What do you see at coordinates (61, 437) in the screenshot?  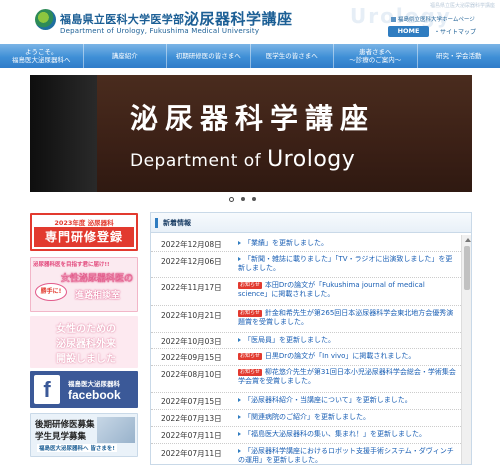 I see `recruit-line2: 学生見学募集` at bounding box center [61, 437].